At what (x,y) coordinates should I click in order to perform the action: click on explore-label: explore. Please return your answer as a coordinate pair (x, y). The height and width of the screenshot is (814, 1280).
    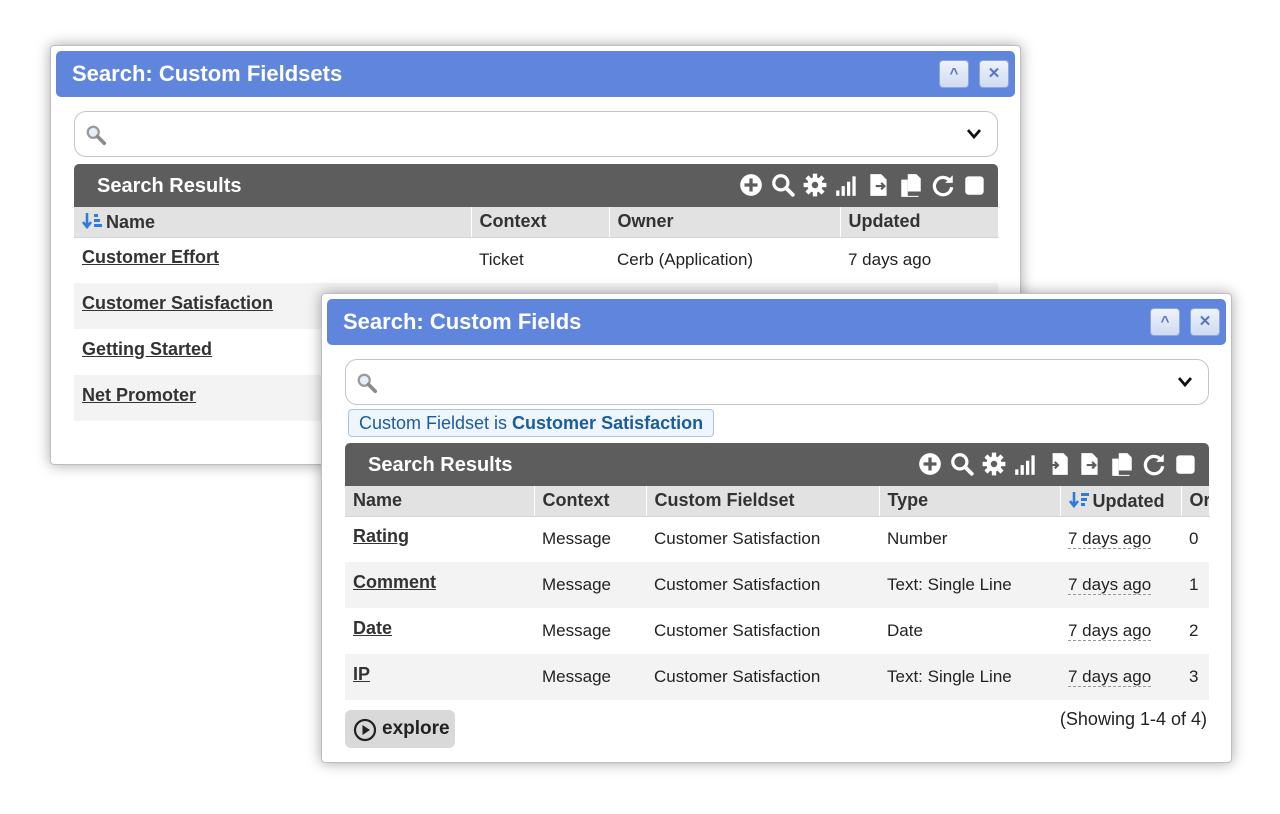
    Looking at the image, I should click on (416, 728).